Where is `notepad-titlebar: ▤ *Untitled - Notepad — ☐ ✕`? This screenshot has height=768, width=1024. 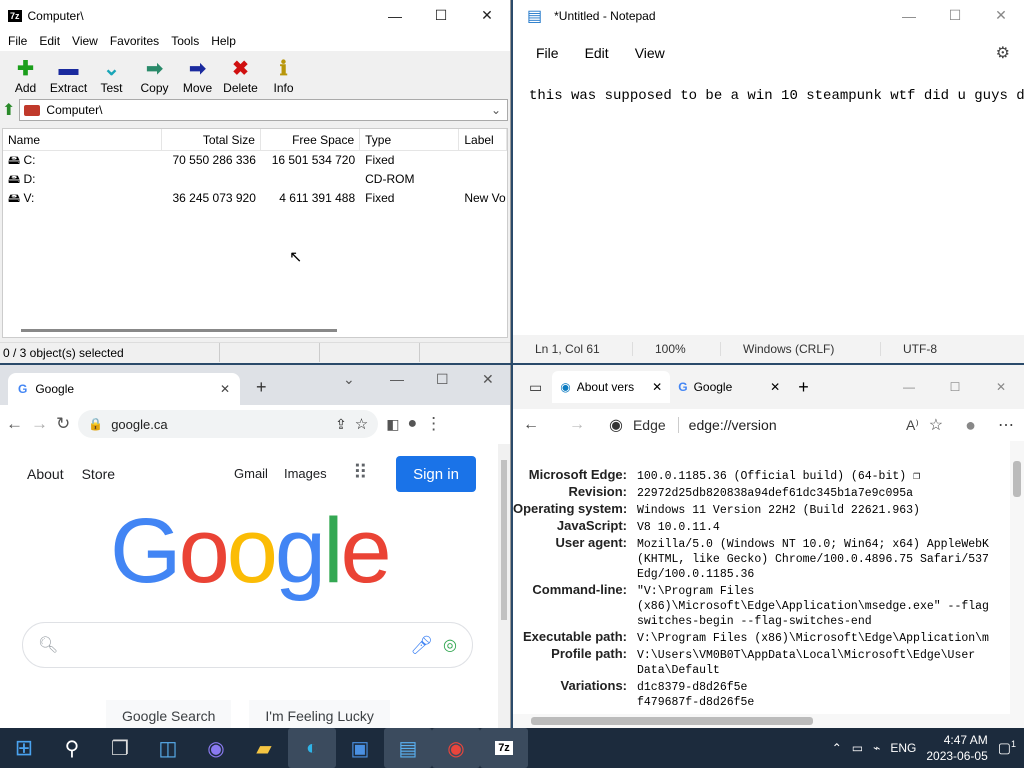
notepad-titlebar: ▤ *Untitled - Notepad — ☐ ✕ is located at coordinates (768, 15).